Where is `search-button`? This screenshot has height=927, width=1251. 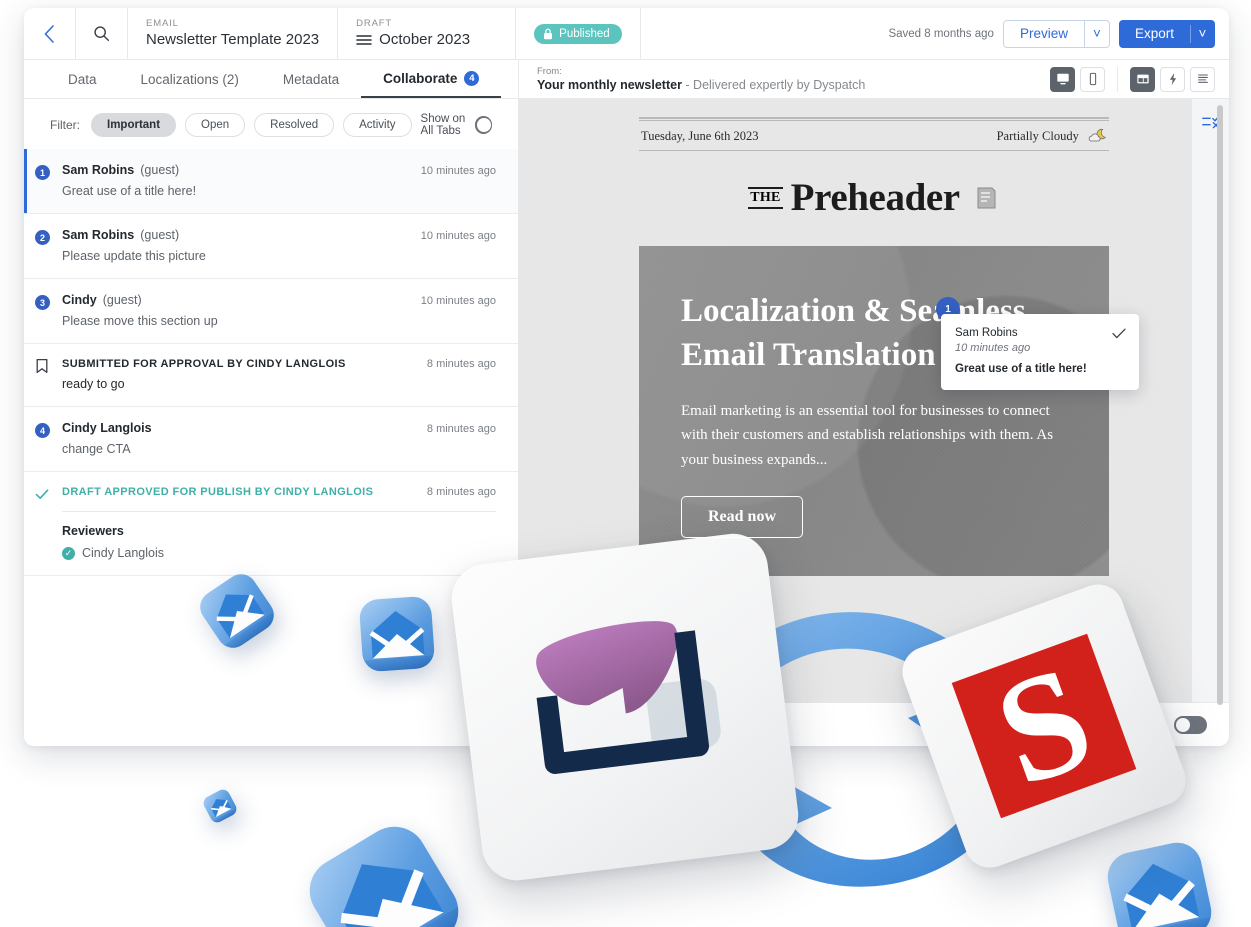
search-button is located at coordinates (102, 33).